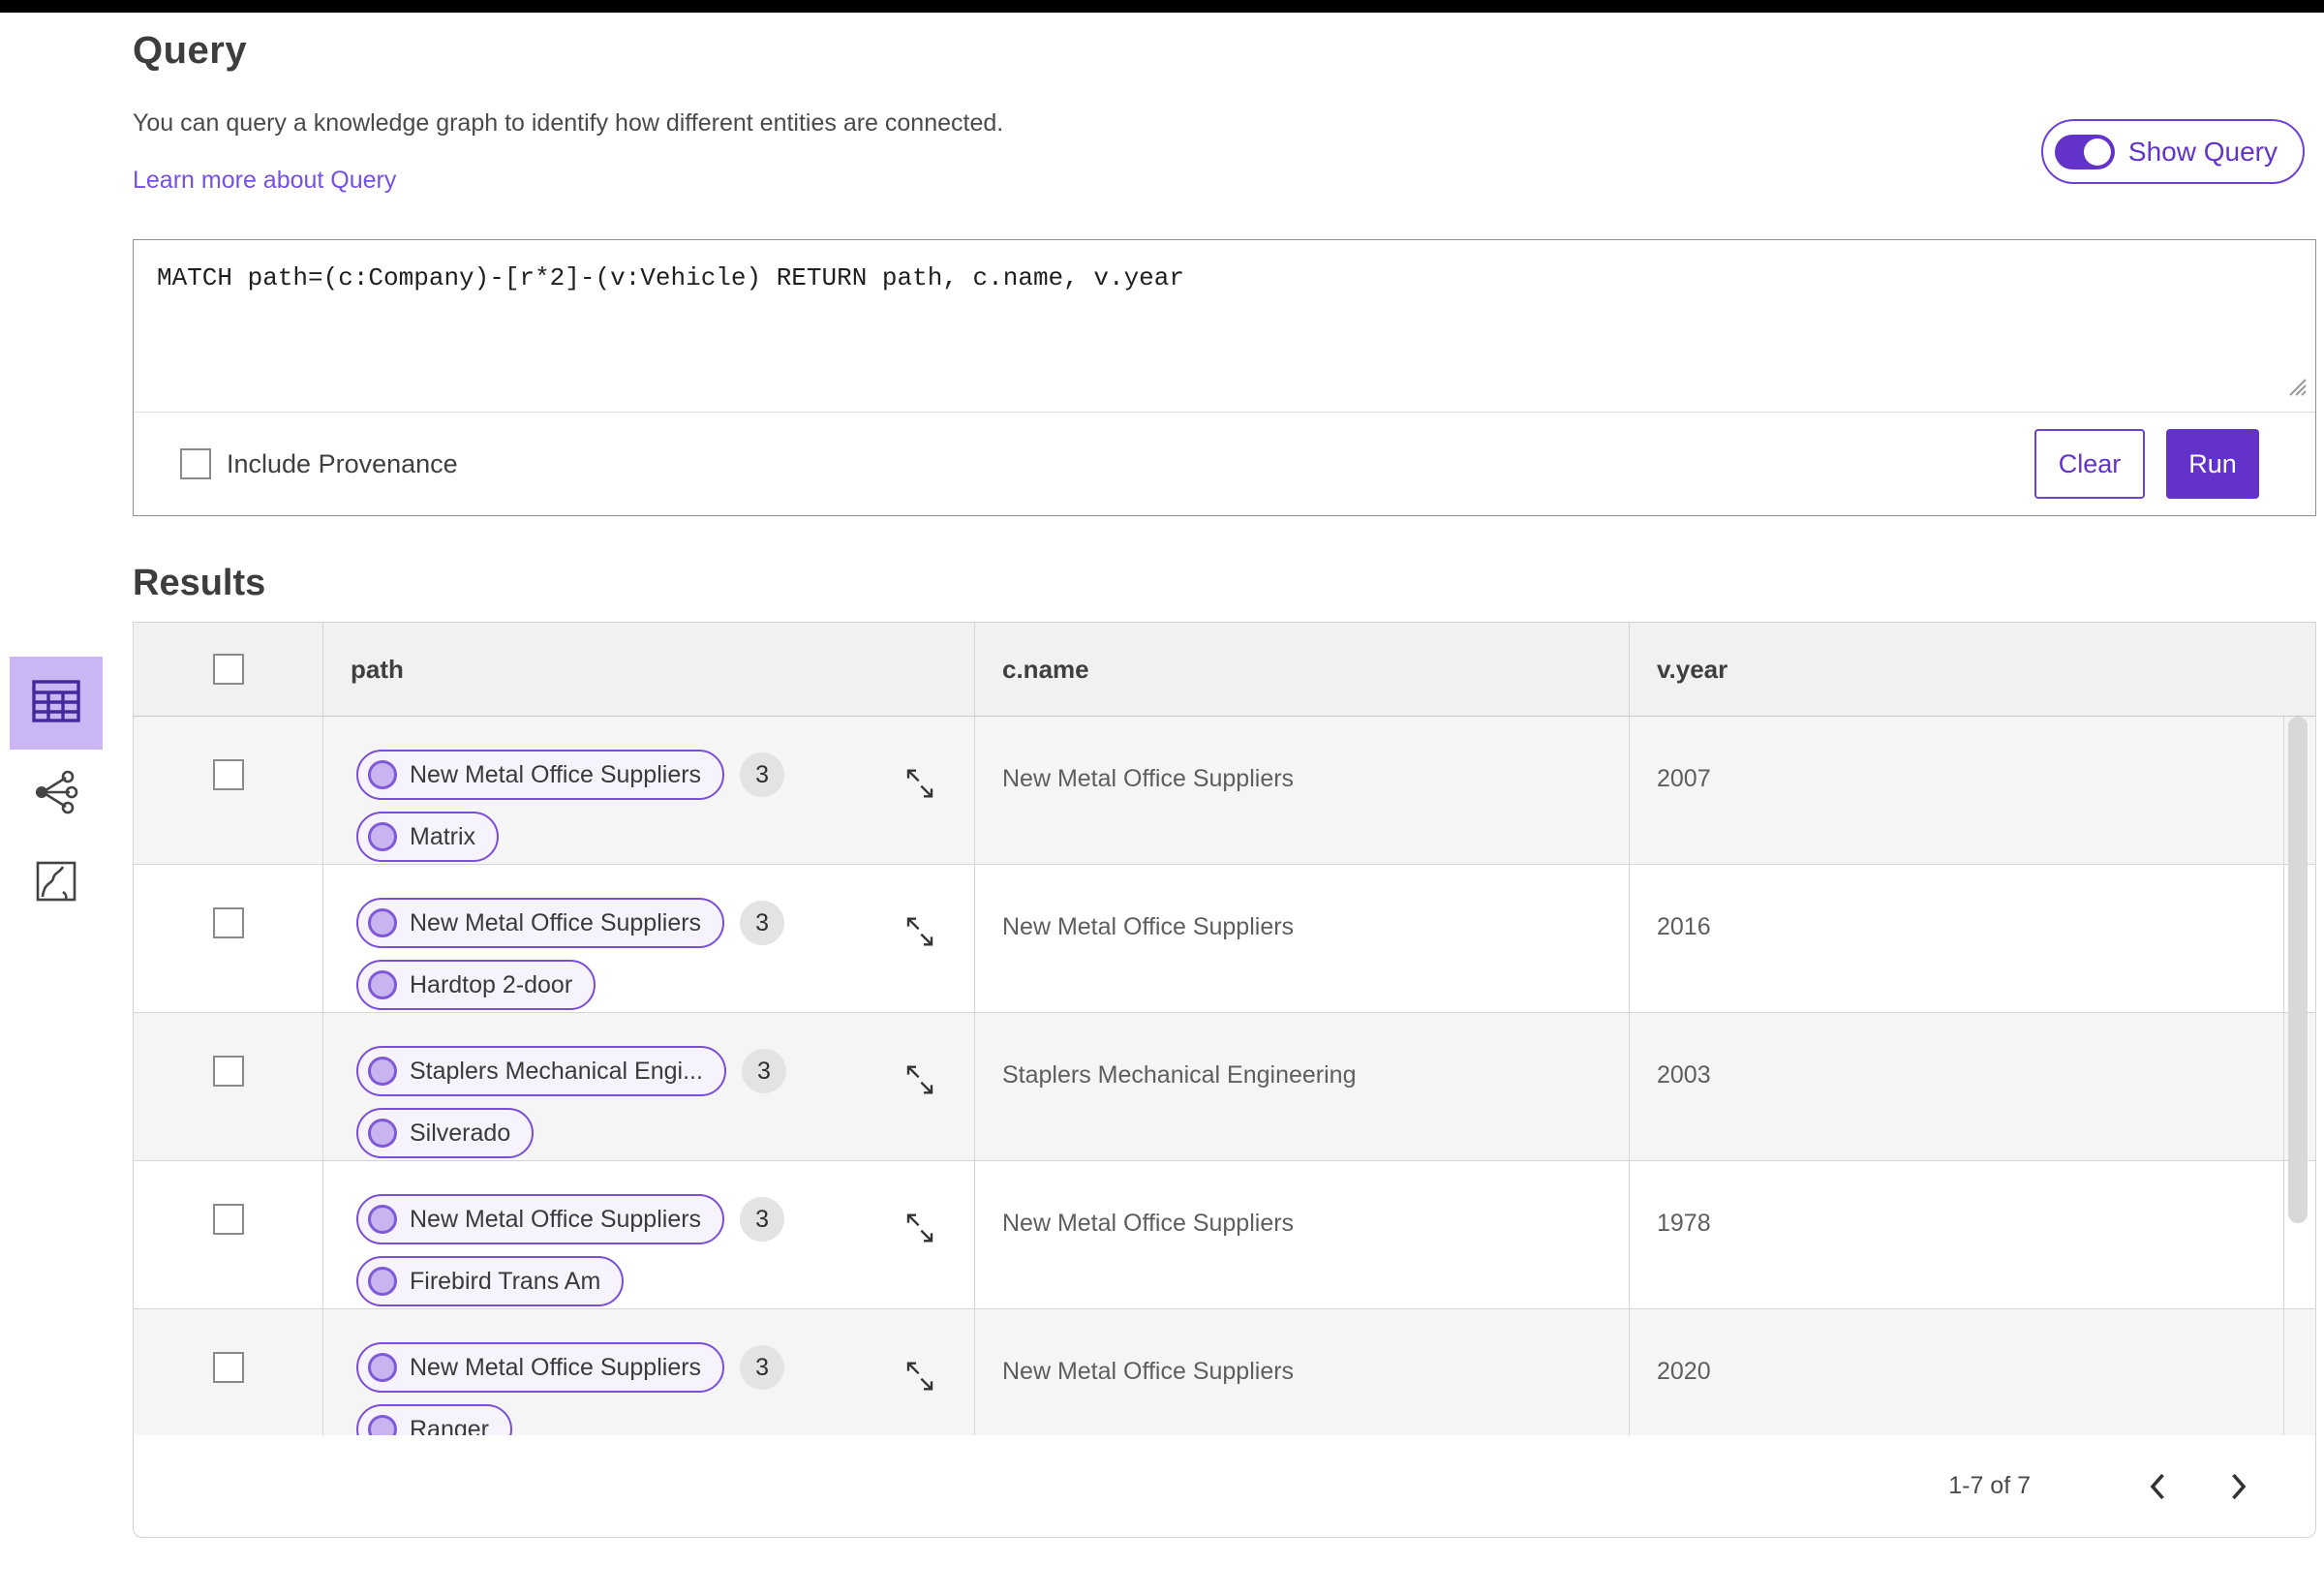 Image resolution: width=2324 pixels, height=1596 pixels. I want to click on network-view-button, so click(57, 794).